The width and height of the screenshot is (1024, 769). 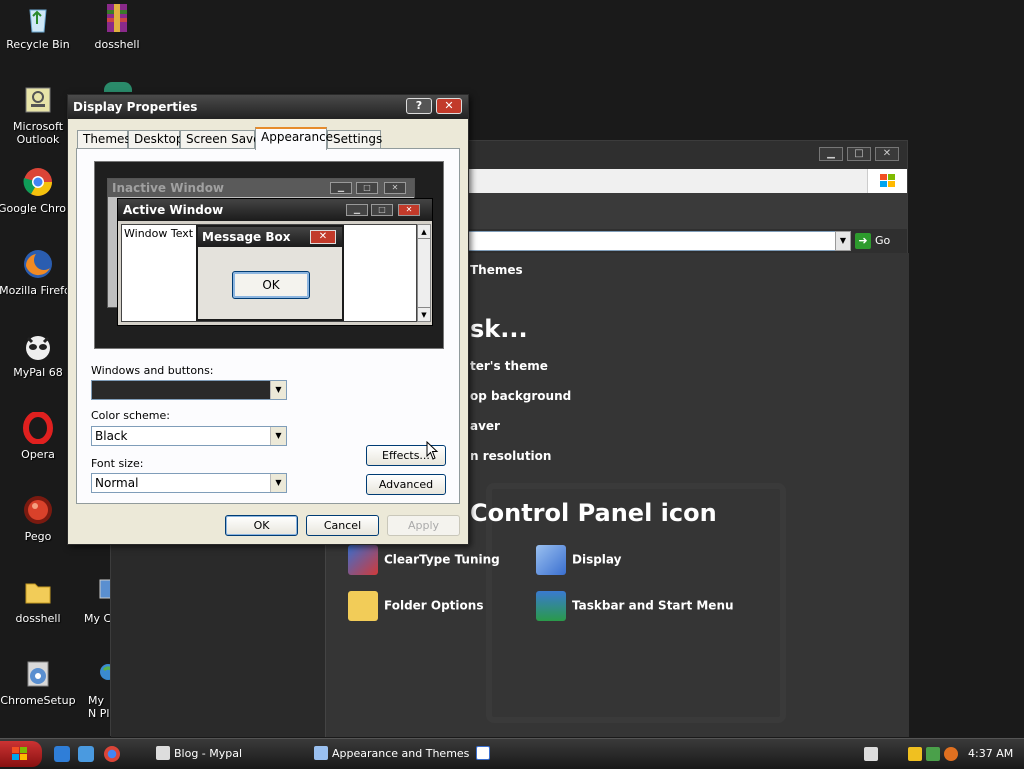 What do you see at coordinates (38, 346) in the screenshot?
I see `raccoon-icon` at bounding box center [38, 346].